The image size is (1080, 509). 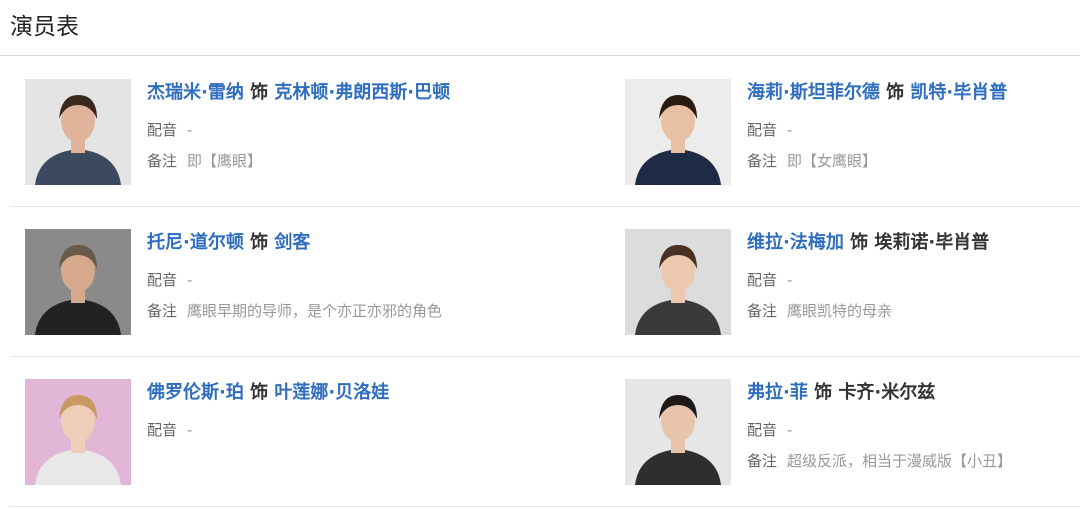 What do you see at coordinates (225, 161) in the screenshot?
I see `note-value: 即【鹰眼】` at bounding box center [225, 161].